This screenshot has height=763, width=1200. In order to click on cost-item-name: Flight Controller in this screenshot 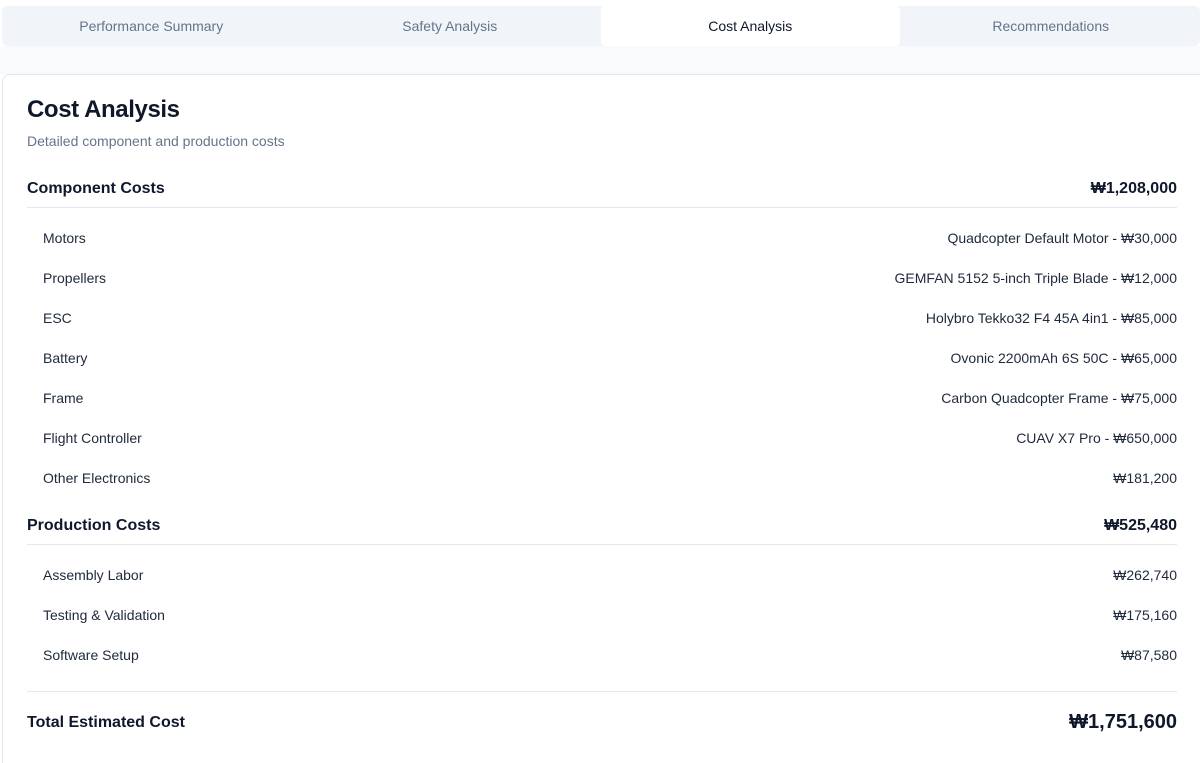, I will do `click(92, 438)`.